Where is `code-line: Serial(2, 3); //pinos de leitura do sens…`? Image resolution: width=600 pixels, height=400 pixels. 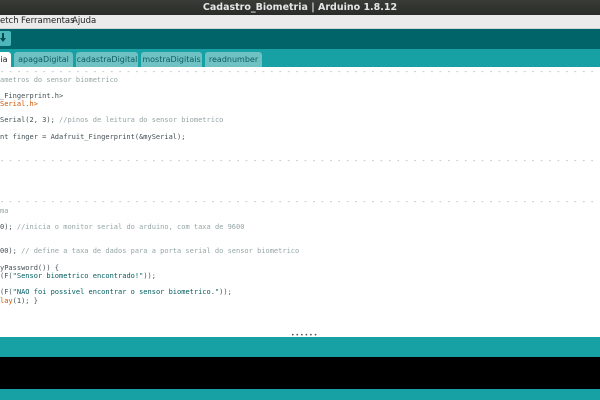 code-line: Serial(2, 3); //pinos de leitura do sens… is located at coordinates (111, 120).